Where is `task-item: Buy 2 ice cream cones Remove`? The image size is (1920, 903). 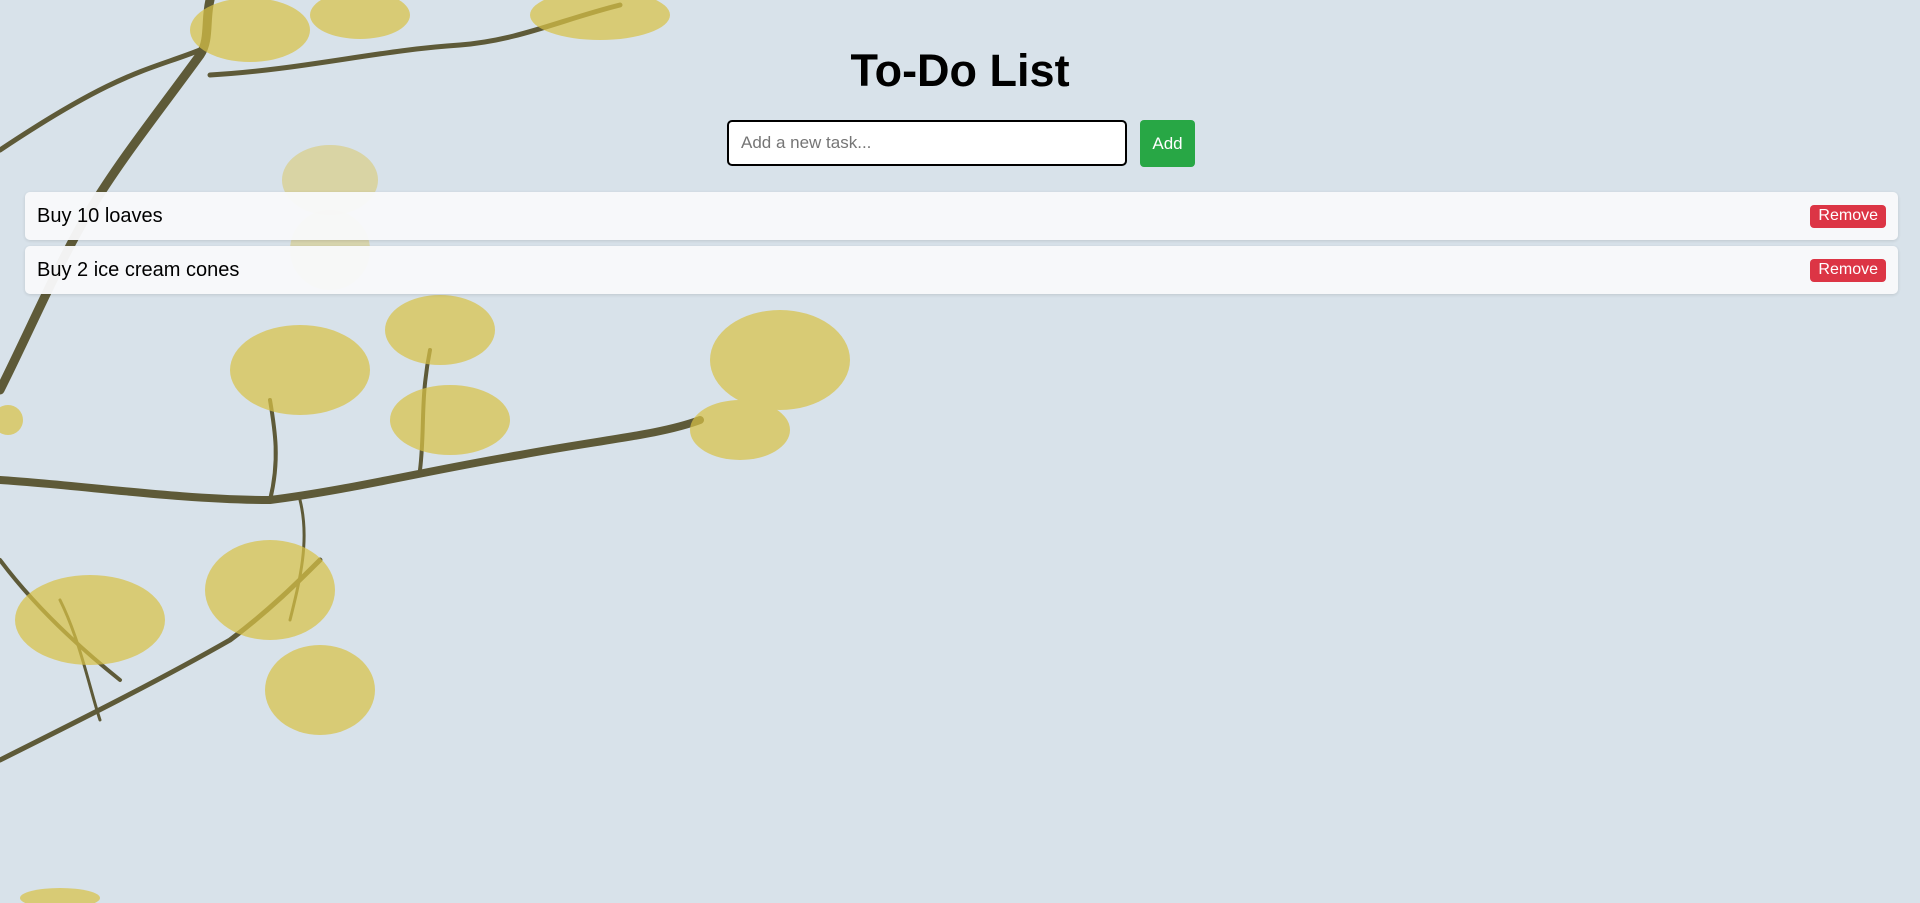 task-item: Buy 2 ice cream cones Remove is located at coordinates (961, 270).